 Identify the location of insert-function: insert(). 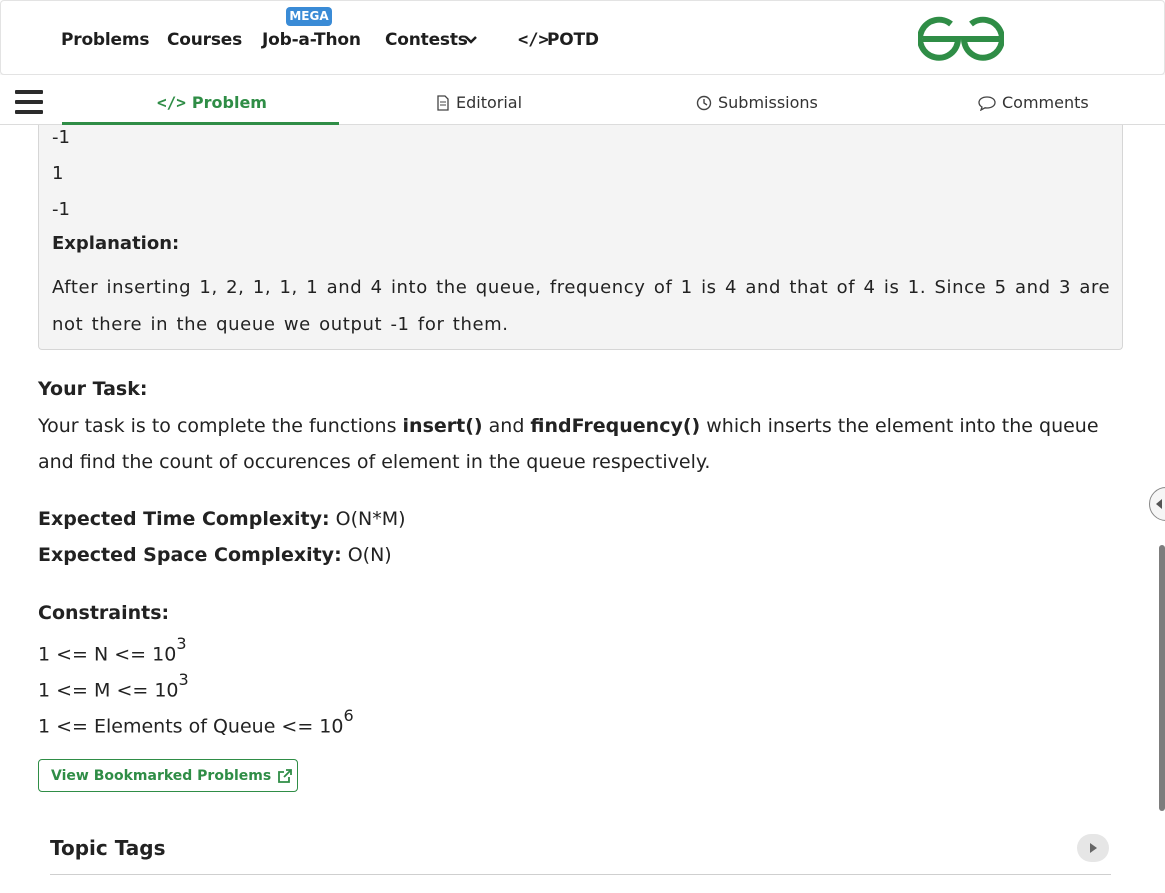
(442, 426).